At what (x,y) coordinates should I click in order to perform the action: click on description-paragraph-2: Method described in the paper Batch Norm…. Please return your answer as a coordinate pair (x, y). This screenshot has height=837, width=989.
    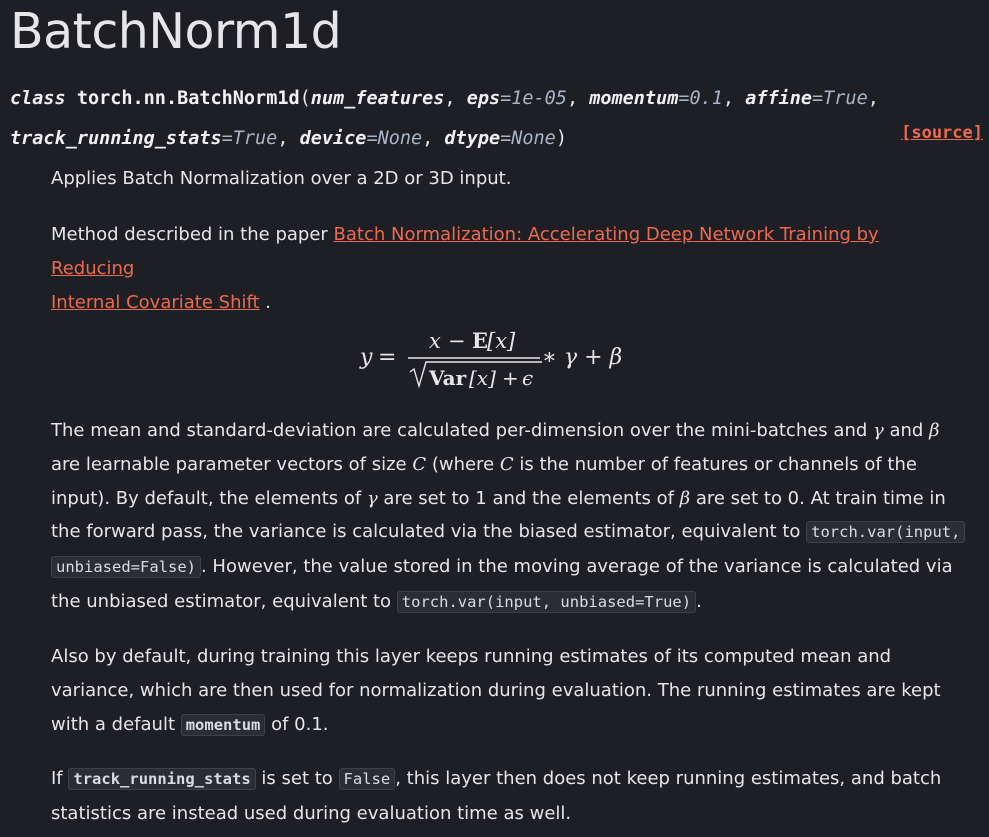
    Looking at the image, I should click on (506, 268).